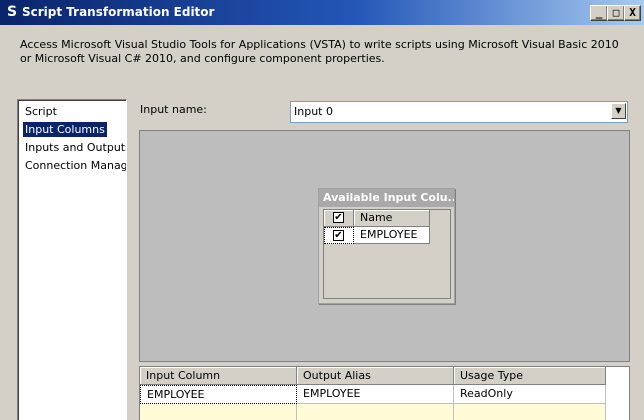 The image size is (644, 420). Describe the element at coordinates (375, 412) in the screenshot. I see `new-row-output-alias` at that location.